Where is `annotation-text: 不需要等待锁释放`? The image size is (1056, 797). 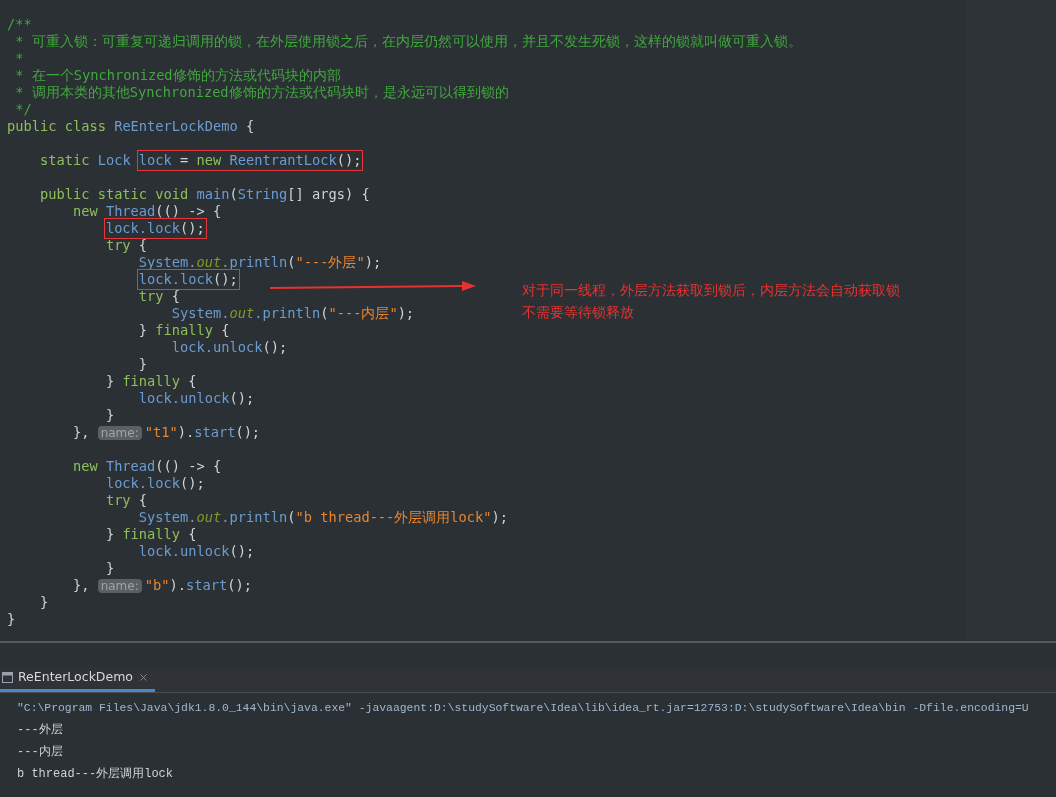 annotation-text: 不需要等待锁释放 is located at coordinates (578, 312).